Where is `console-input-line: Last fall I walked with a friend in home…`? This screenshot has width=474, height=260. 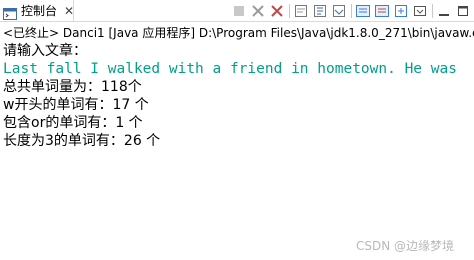 console-input-line: Last fall I walked with a friend in home… is located at coordinates (230, 69).